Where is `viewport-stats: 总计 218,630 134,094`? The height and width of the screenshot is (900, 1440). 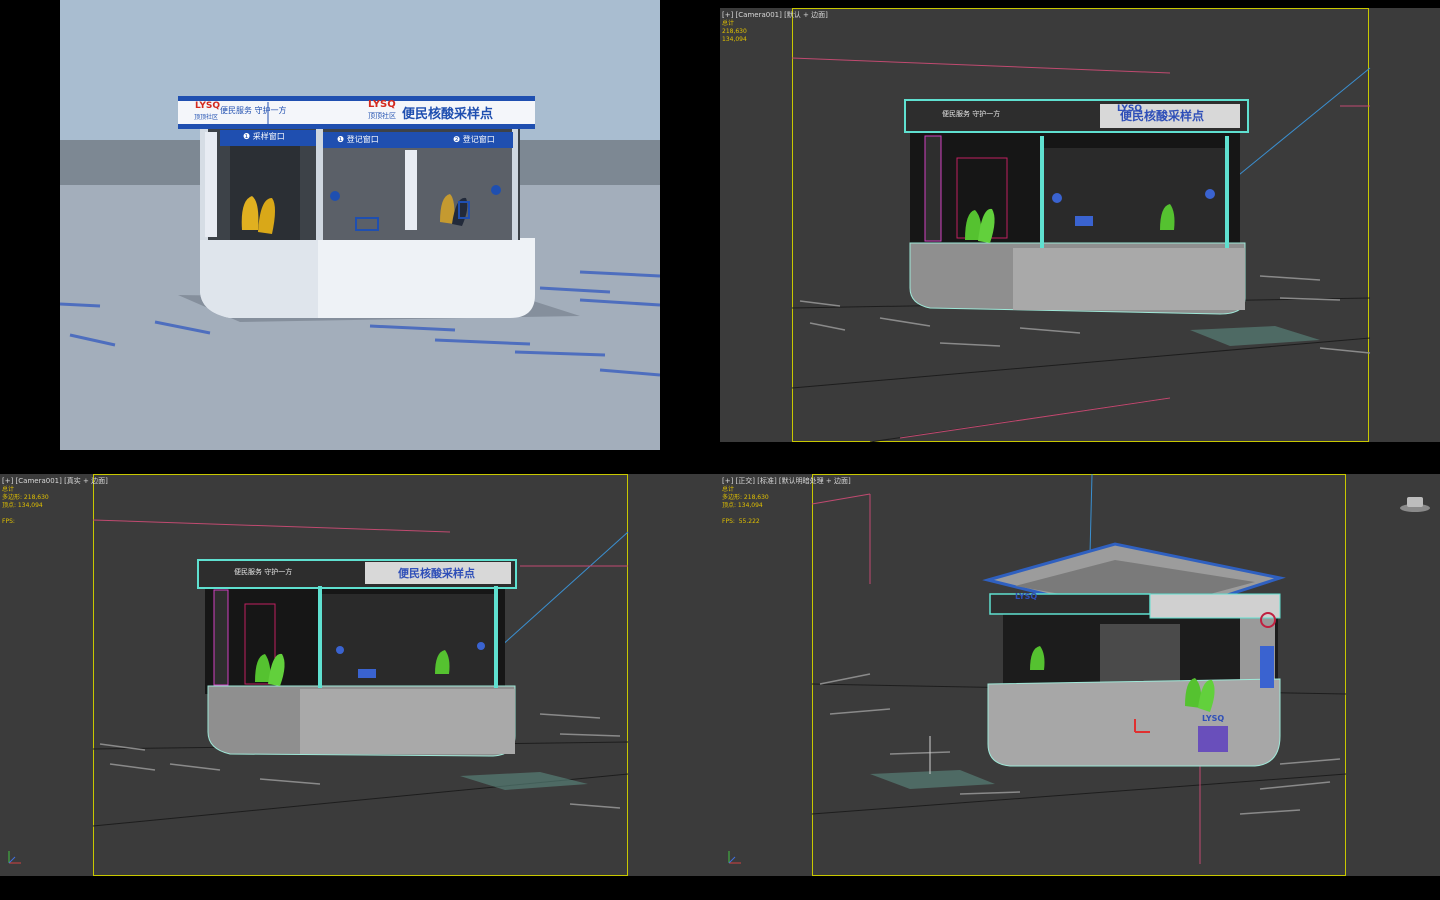 viewport-stats: 总计 218,630 134,094 is located at coordinates (734, 31).